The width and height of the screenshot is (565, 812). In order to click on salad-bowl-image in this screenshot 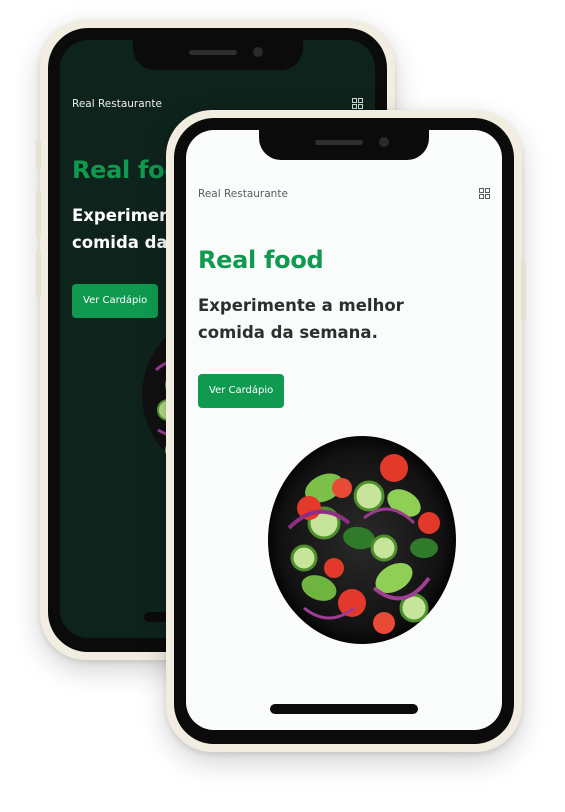, I will do `click(362, 540)`.